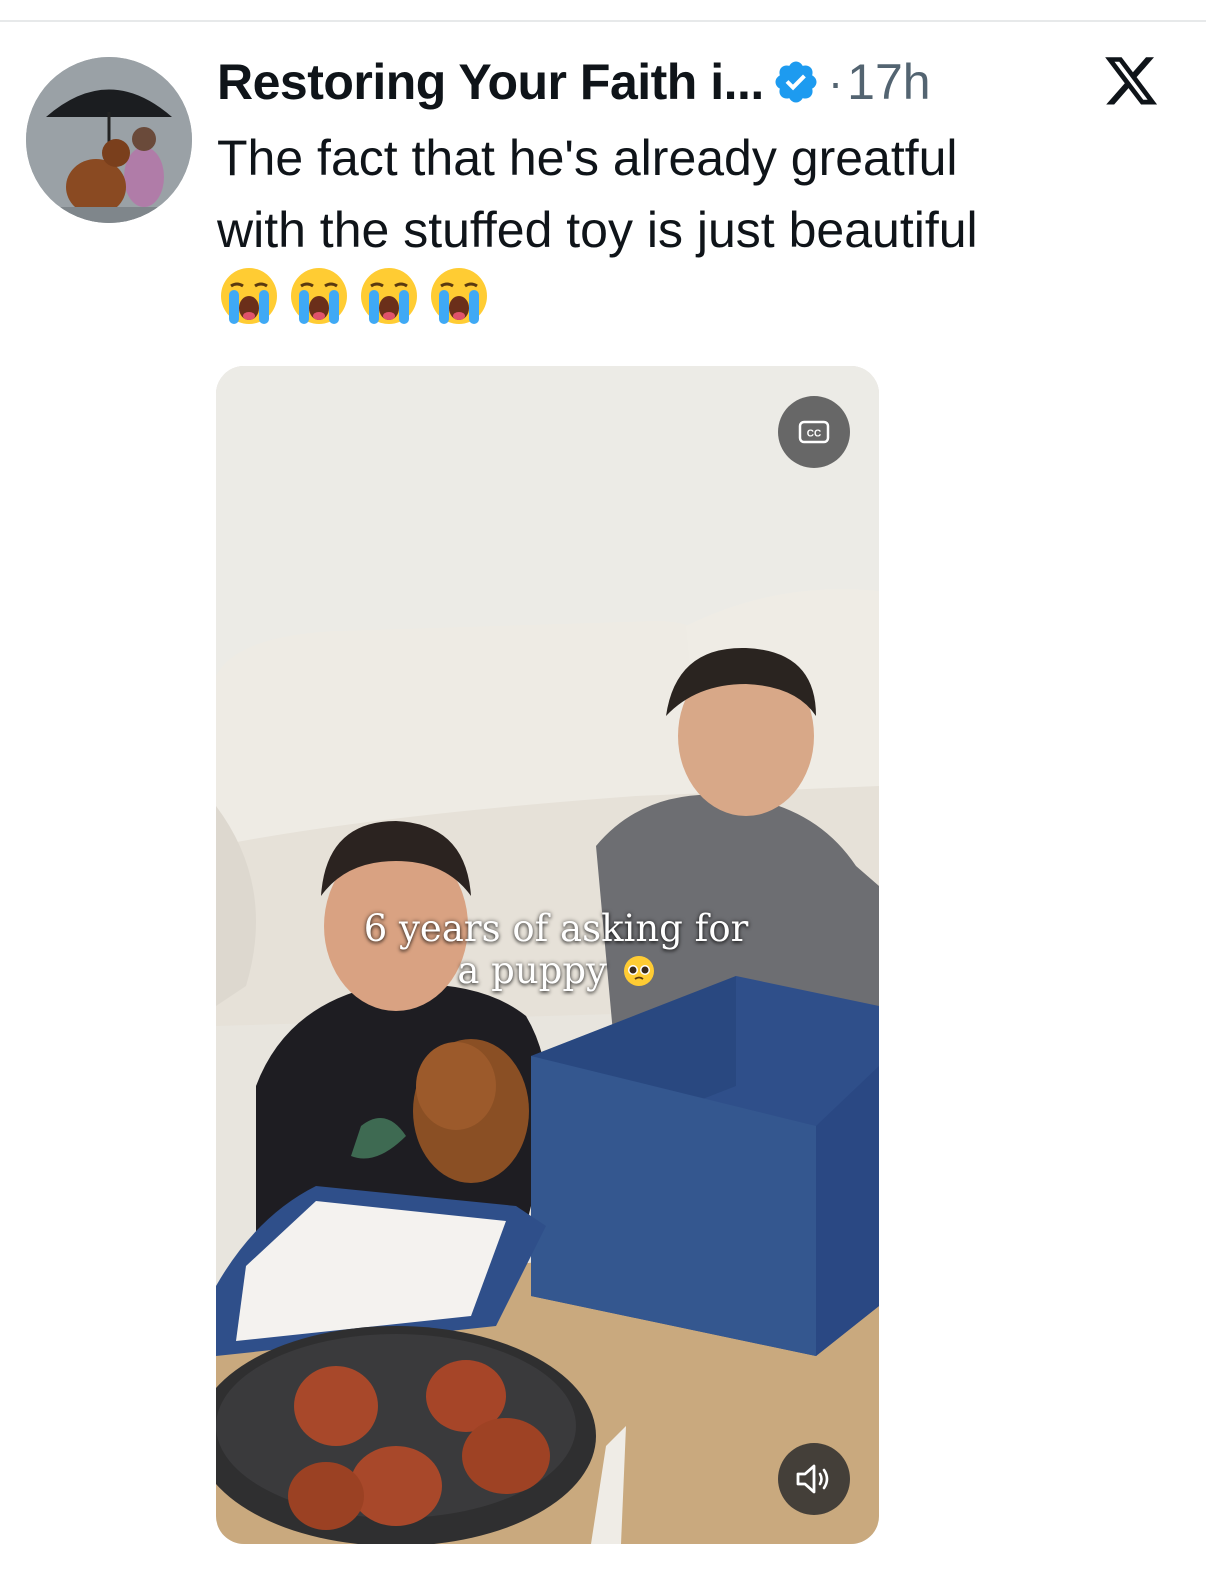 The height and width of the screenshot is (1590, 1206). I want to click on tweet-text-line: with the stuffed toy is just beautiful, so click(597, 230).